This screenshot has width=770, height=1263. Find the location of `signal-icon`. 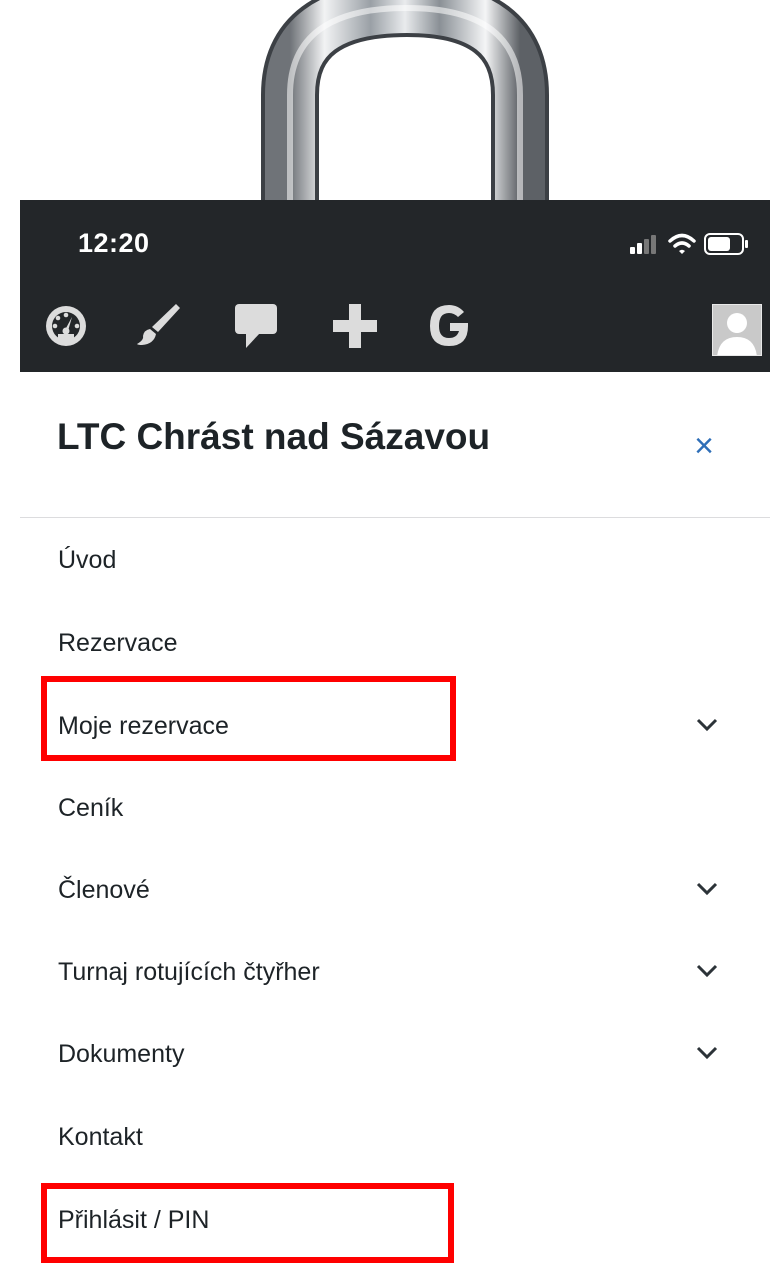

signal-icon is located at coordinates (643, 244).